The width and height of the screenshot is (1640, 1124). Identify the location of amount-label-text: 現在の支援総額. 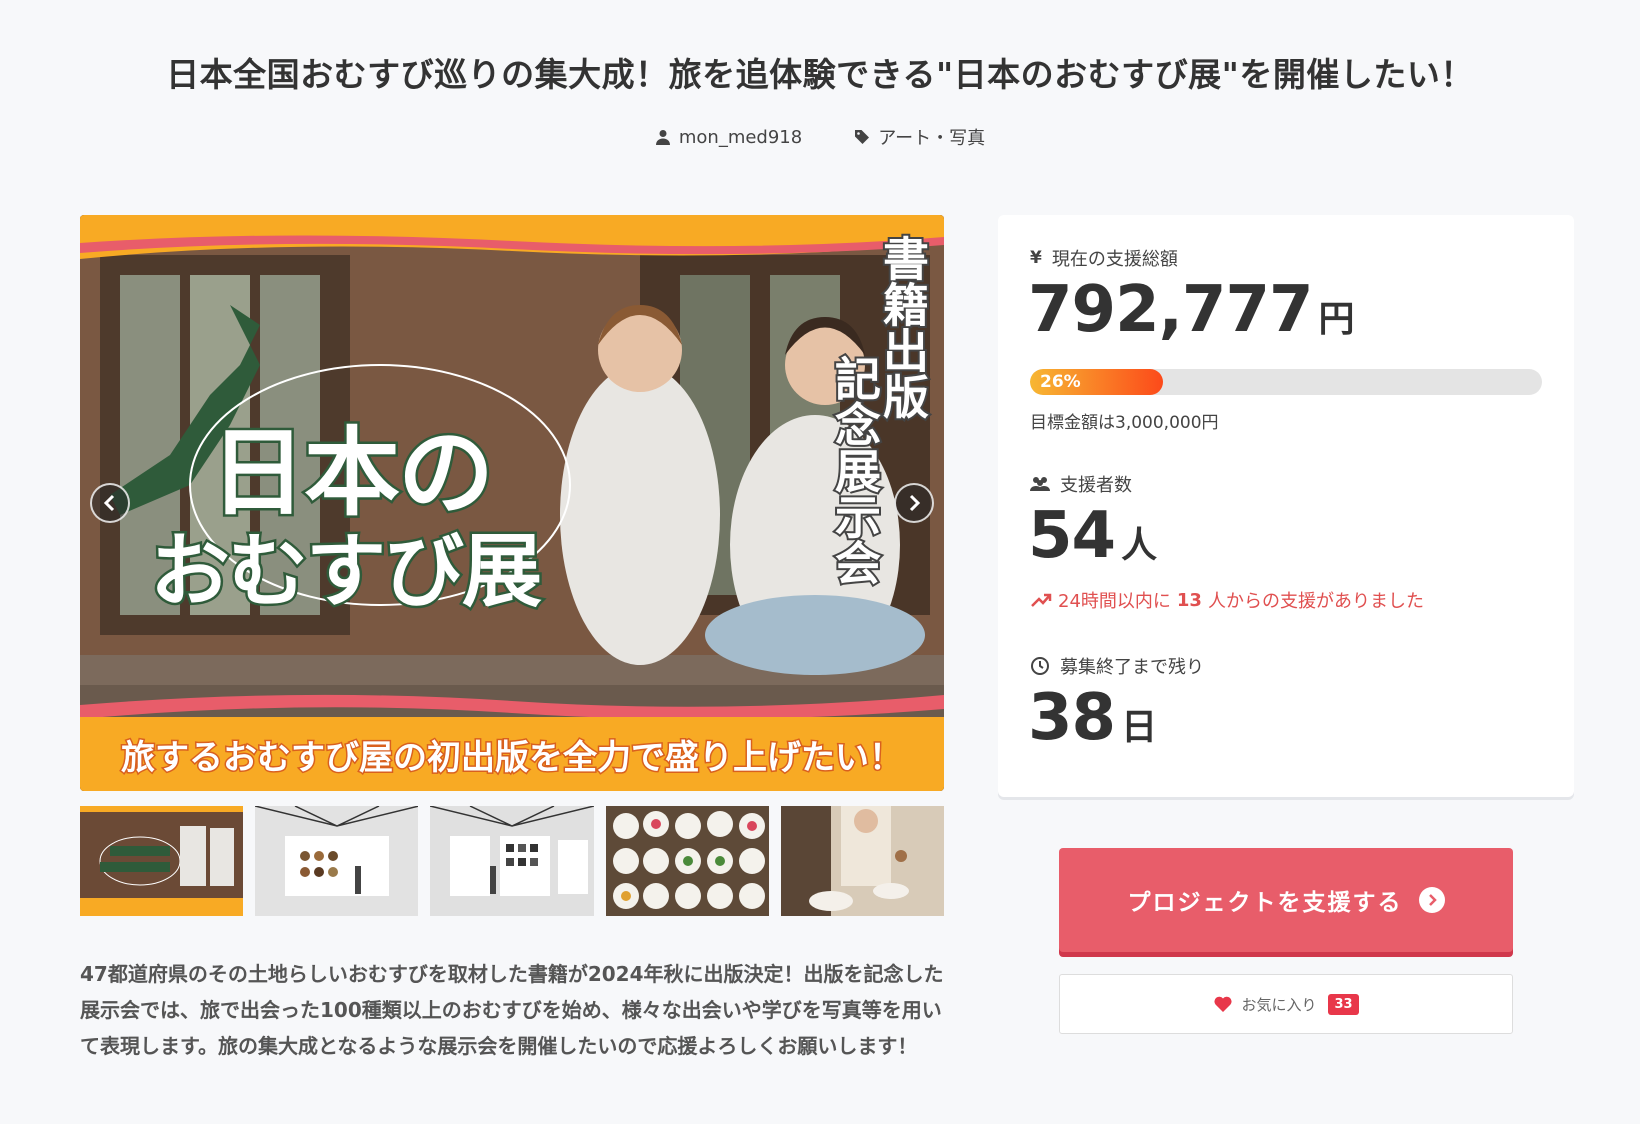
(1114, 259).